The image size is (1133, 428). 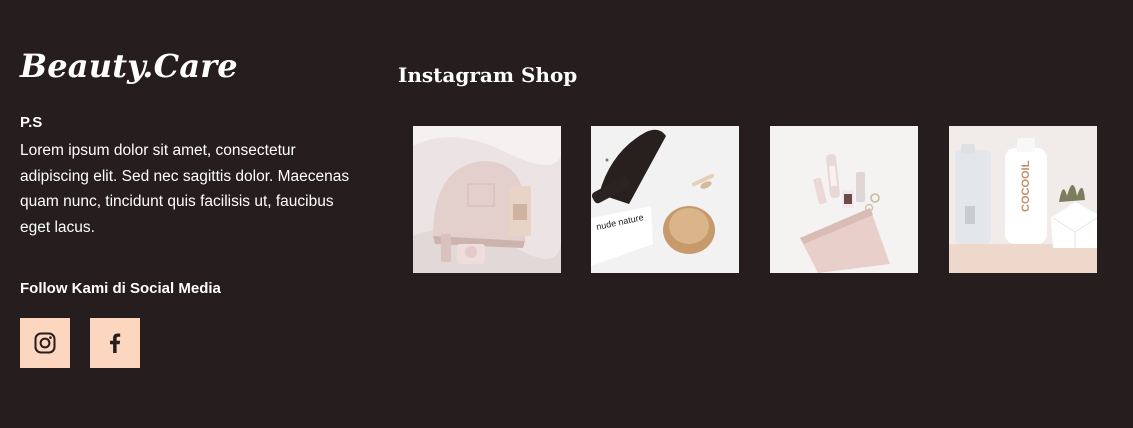 What do you see at coordinates (31, 122) in the screenshot?
I see `about-title: P.S` at bounding box center [31, 122].